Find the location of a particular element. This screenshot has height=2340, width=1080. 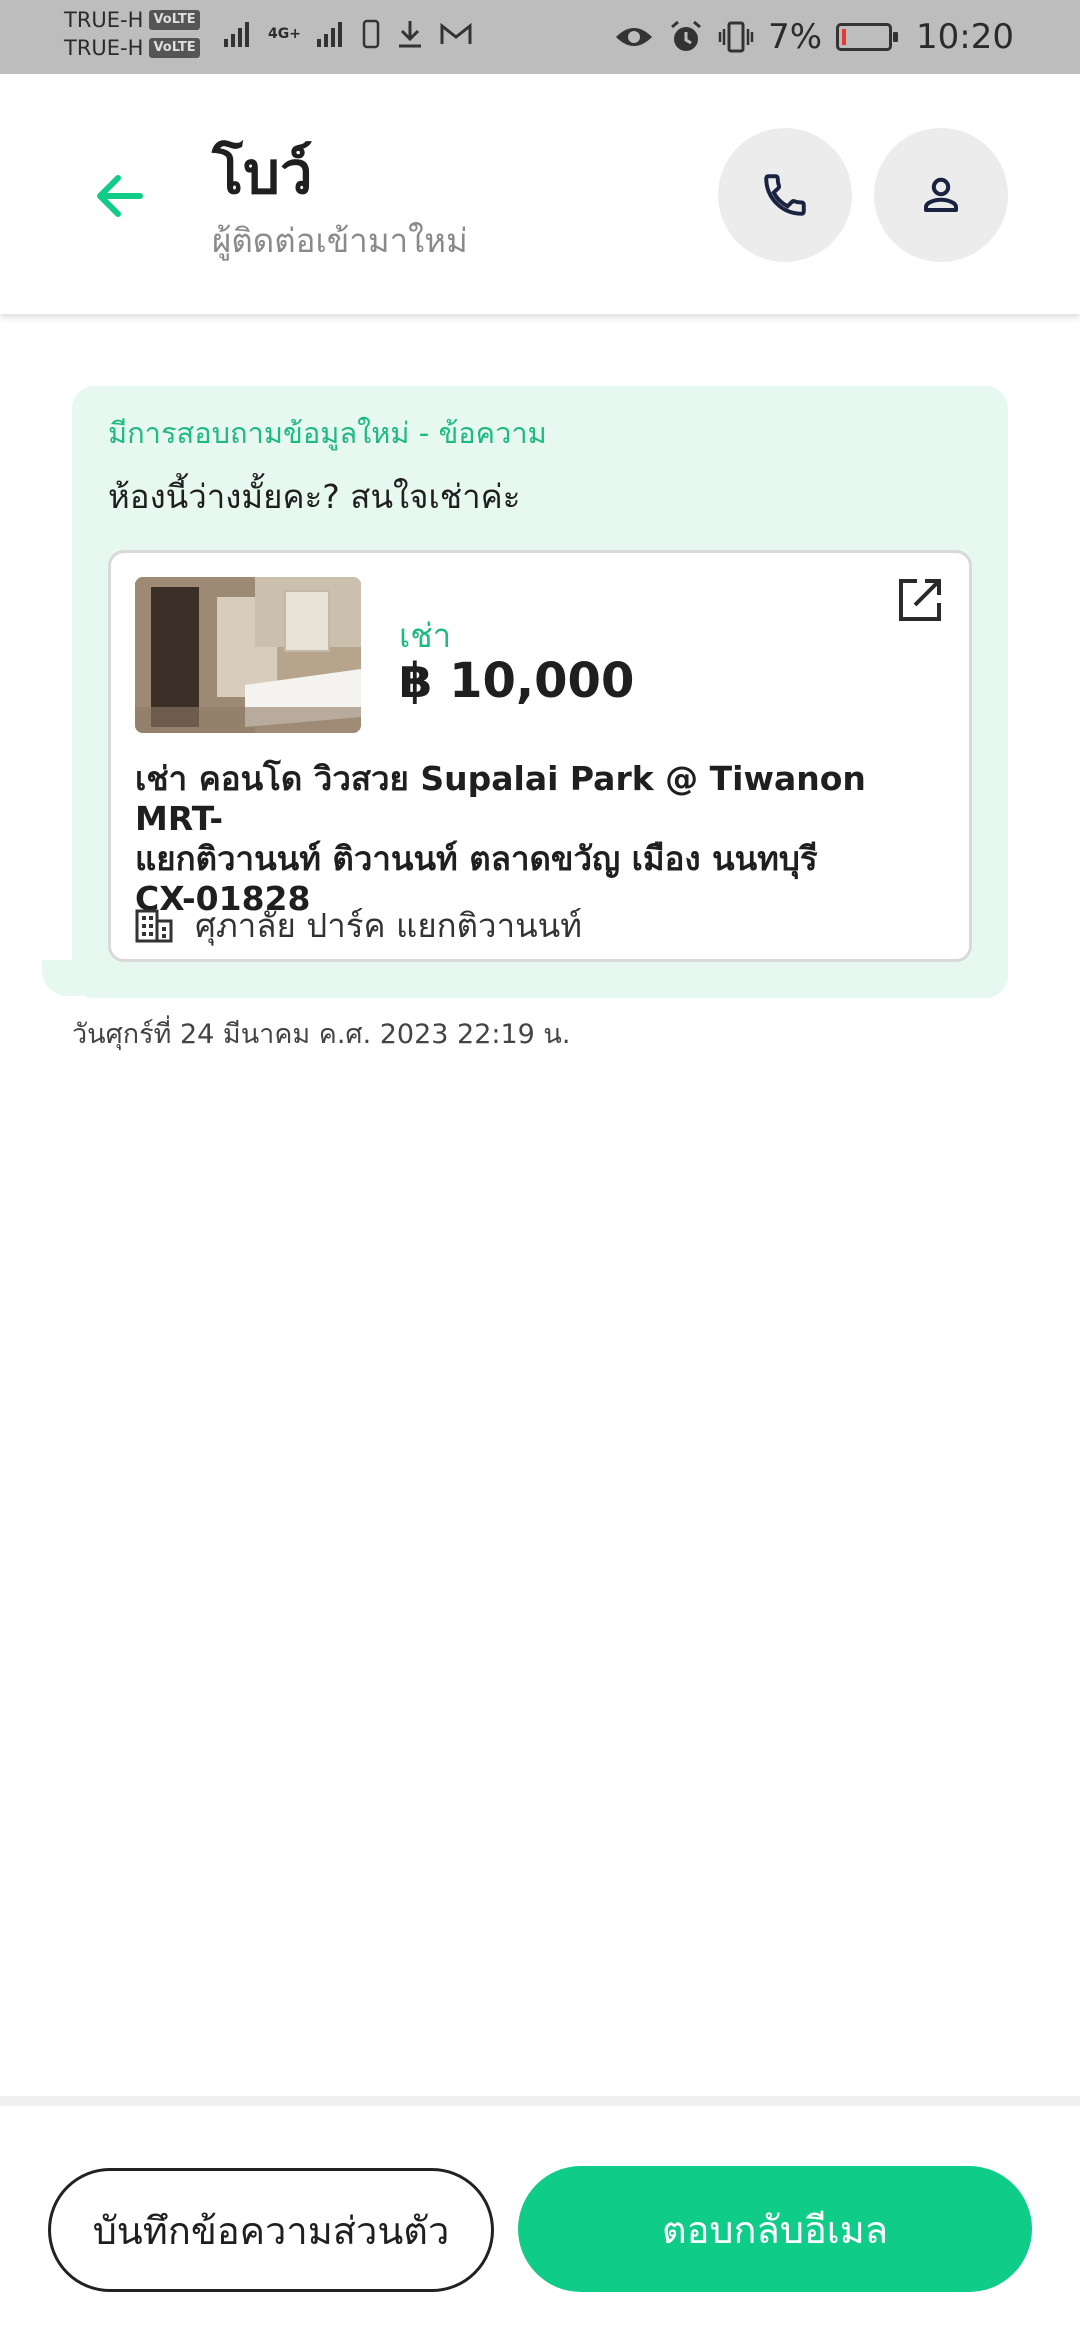

message-text: ห้องนี้ว่างมั้ยคะ? สนใจเช่าค่ะ is located at coordinates (314, 496).